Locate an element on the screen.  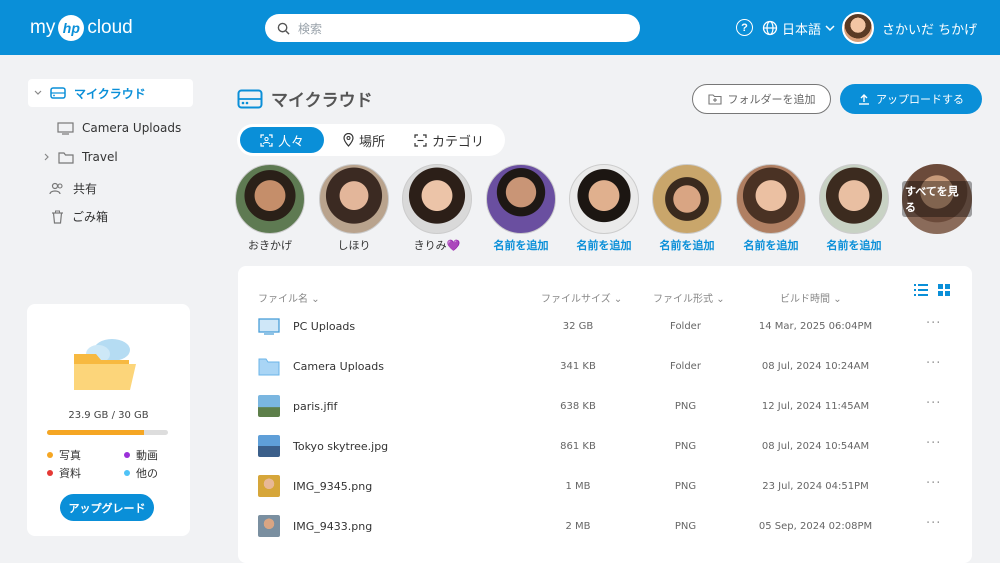
see-all-label: すべてを見る is located at coordinates (937, 199).